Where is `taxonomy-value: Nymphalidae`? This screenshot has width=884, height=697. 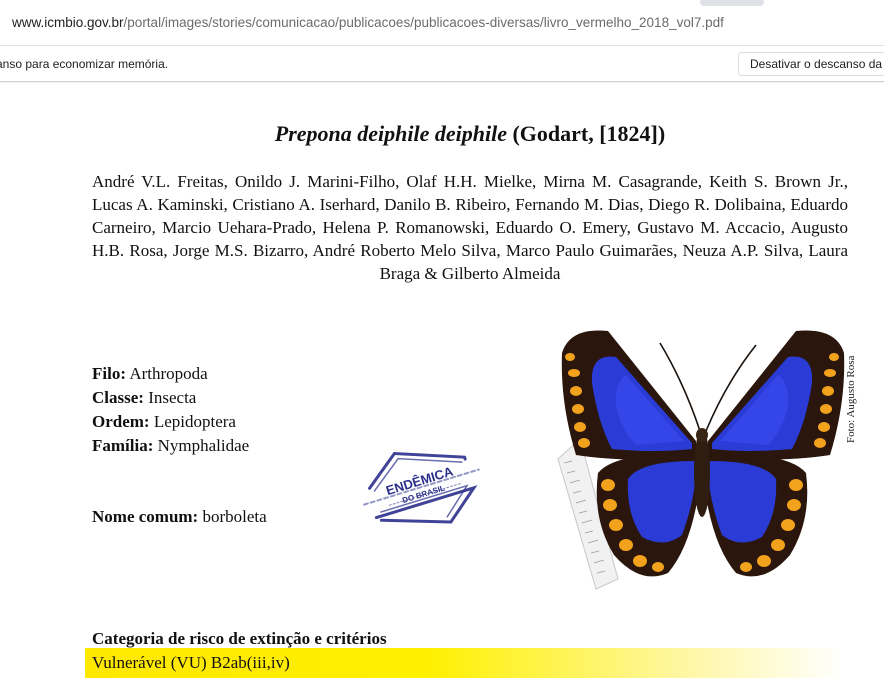
taxonomy-value: Nymphalidae is located at coordinates (203, 445).